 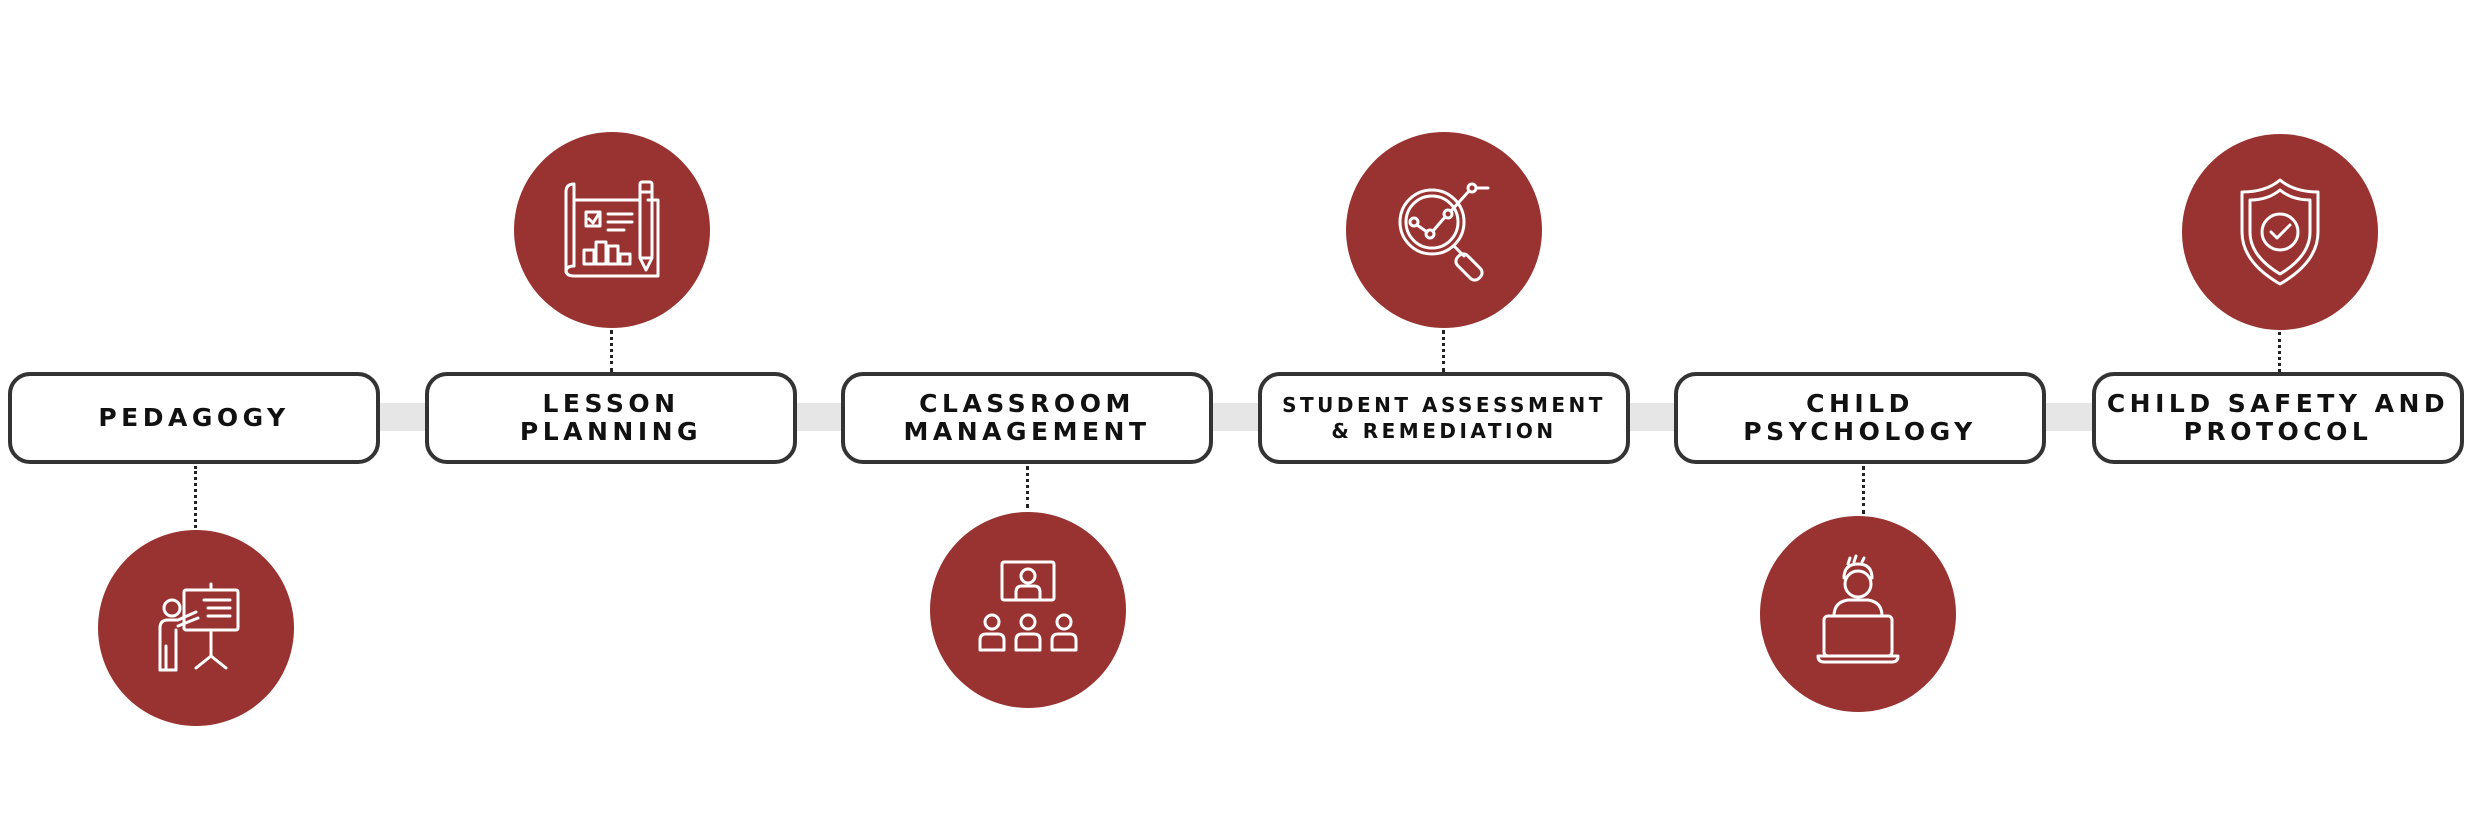 I want to click on step-label: STUDENT ASSESSMENT & REMEDIATION, so click(x=1444, y=418).